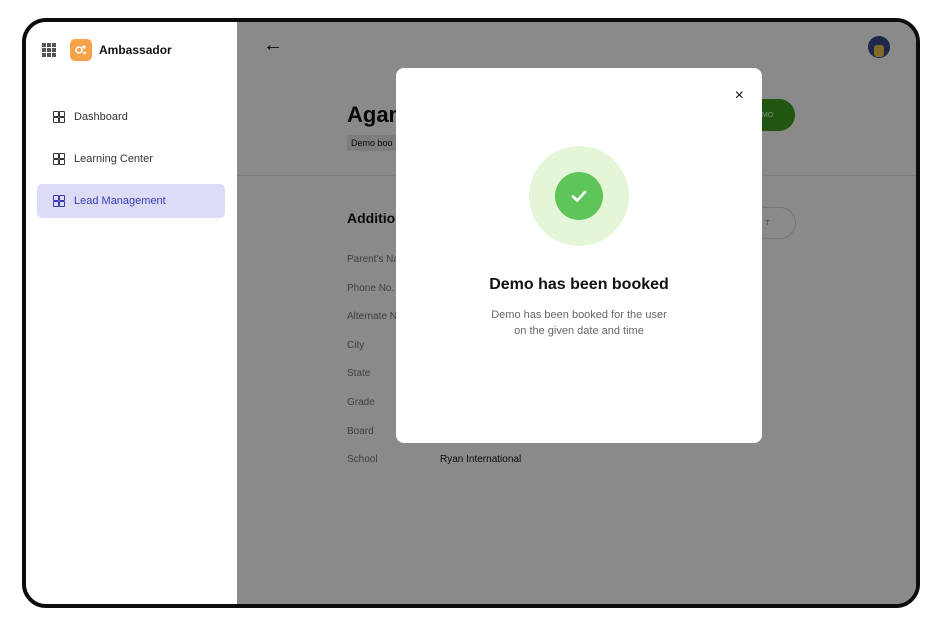 This screenshot has height=627, width=942. Describe the element at coordinates (120, 201) in the screenshot. I see `sidebar-item-label: Lead Management` at that location.